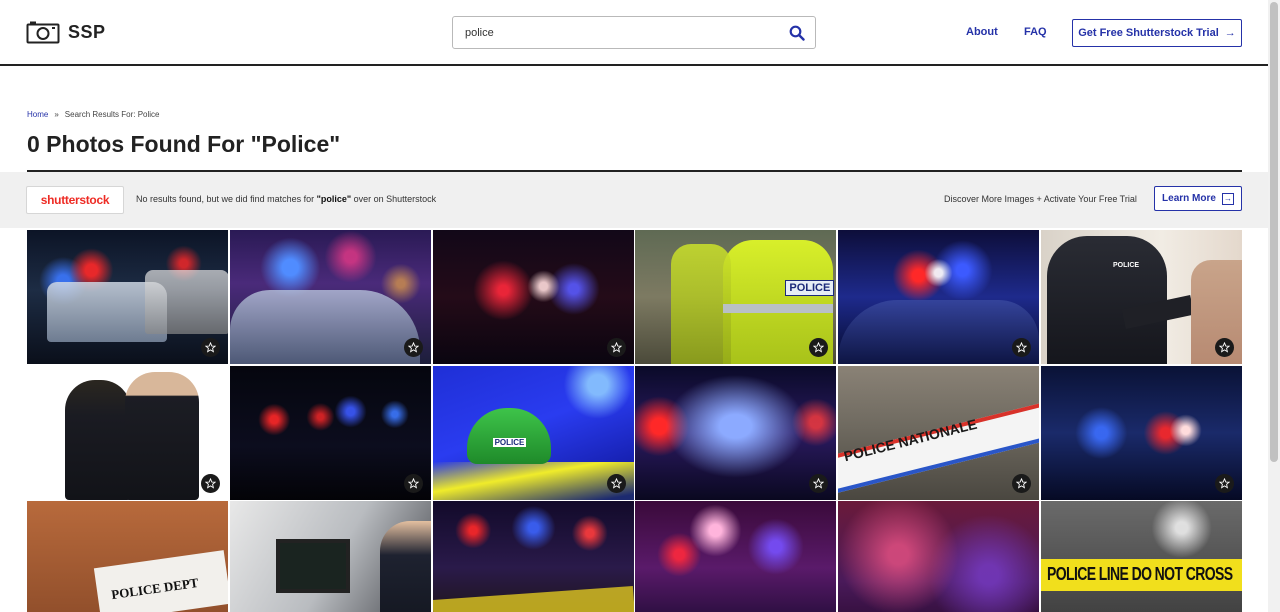 The height and width of the screenshot is (612, 1280). Describe the element at coordinates (939, 432) in the screenshot. I see `photo-tile: POLICE NATIONALE` at that location.